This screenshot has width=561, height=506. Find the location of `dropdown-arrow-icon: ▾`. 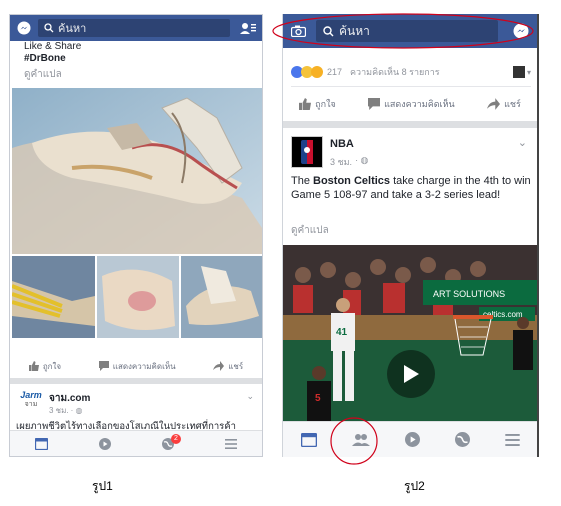

dropdown-arrow-icon: ▾ is located at coordinates (529, 72).